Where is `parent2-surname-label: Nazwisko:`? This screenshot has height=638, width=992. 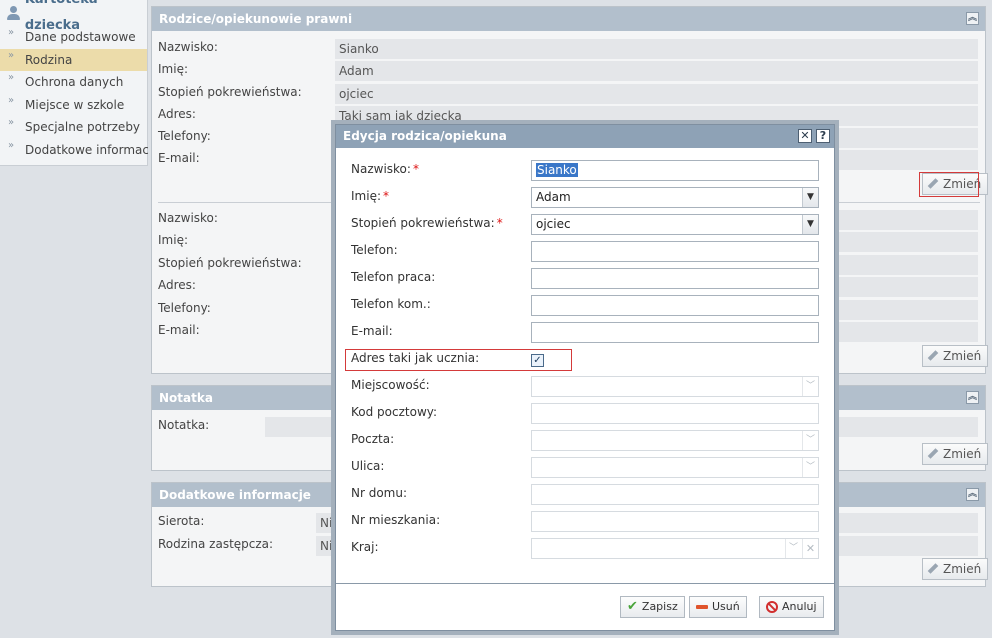 parent2-surname-label: Nazwisko: is located at coordinates (188, 218).